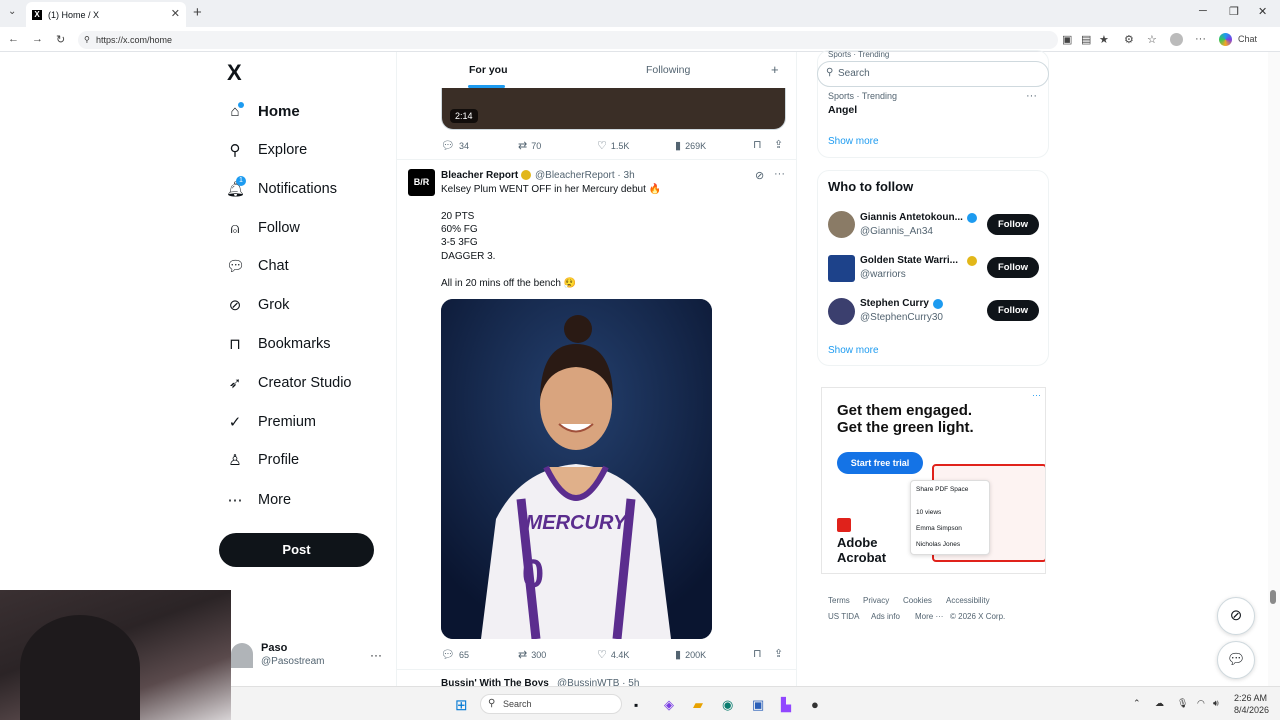 This screenshot has height=720, width=1280. I want to click on chat-floating-button: 💬︎, so click(1236, 660).